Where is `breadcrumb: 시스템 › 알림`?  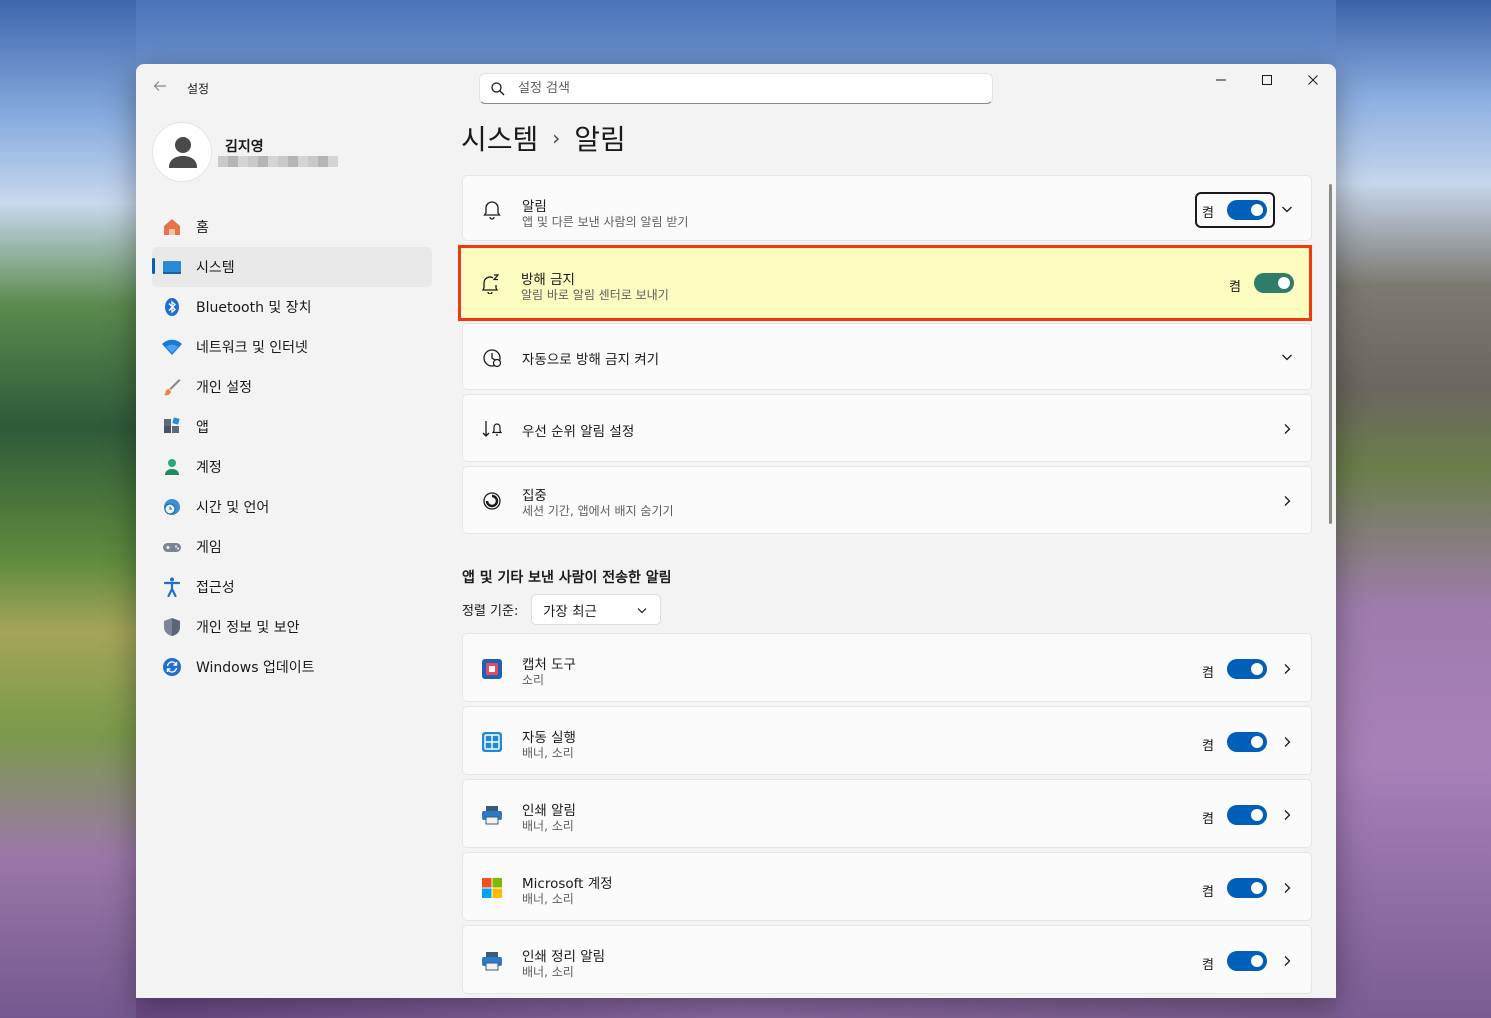 breadcrumb: 시스템 › 알림 is located at coordinates (543, 138).